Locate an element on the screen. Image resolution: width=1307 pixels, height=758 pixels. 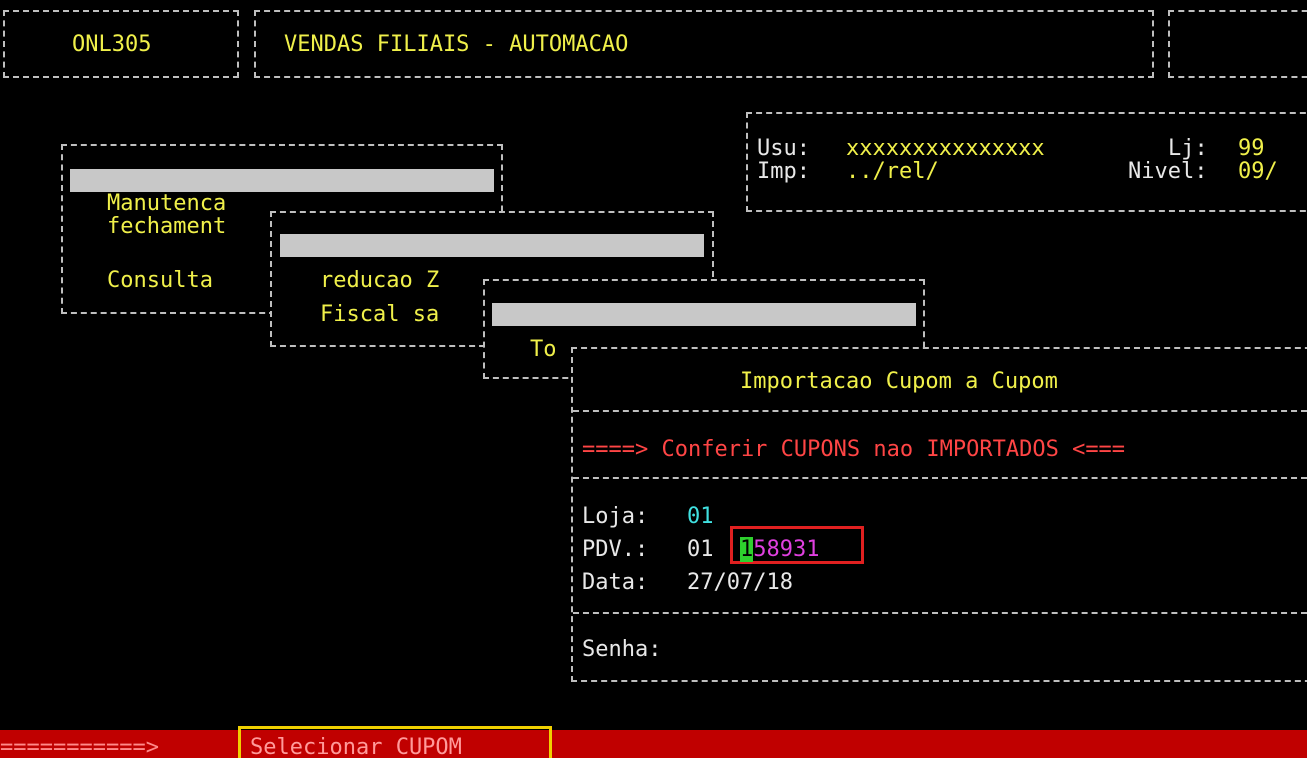
status-arrow: ===========> is located at coordinates (79, 746).